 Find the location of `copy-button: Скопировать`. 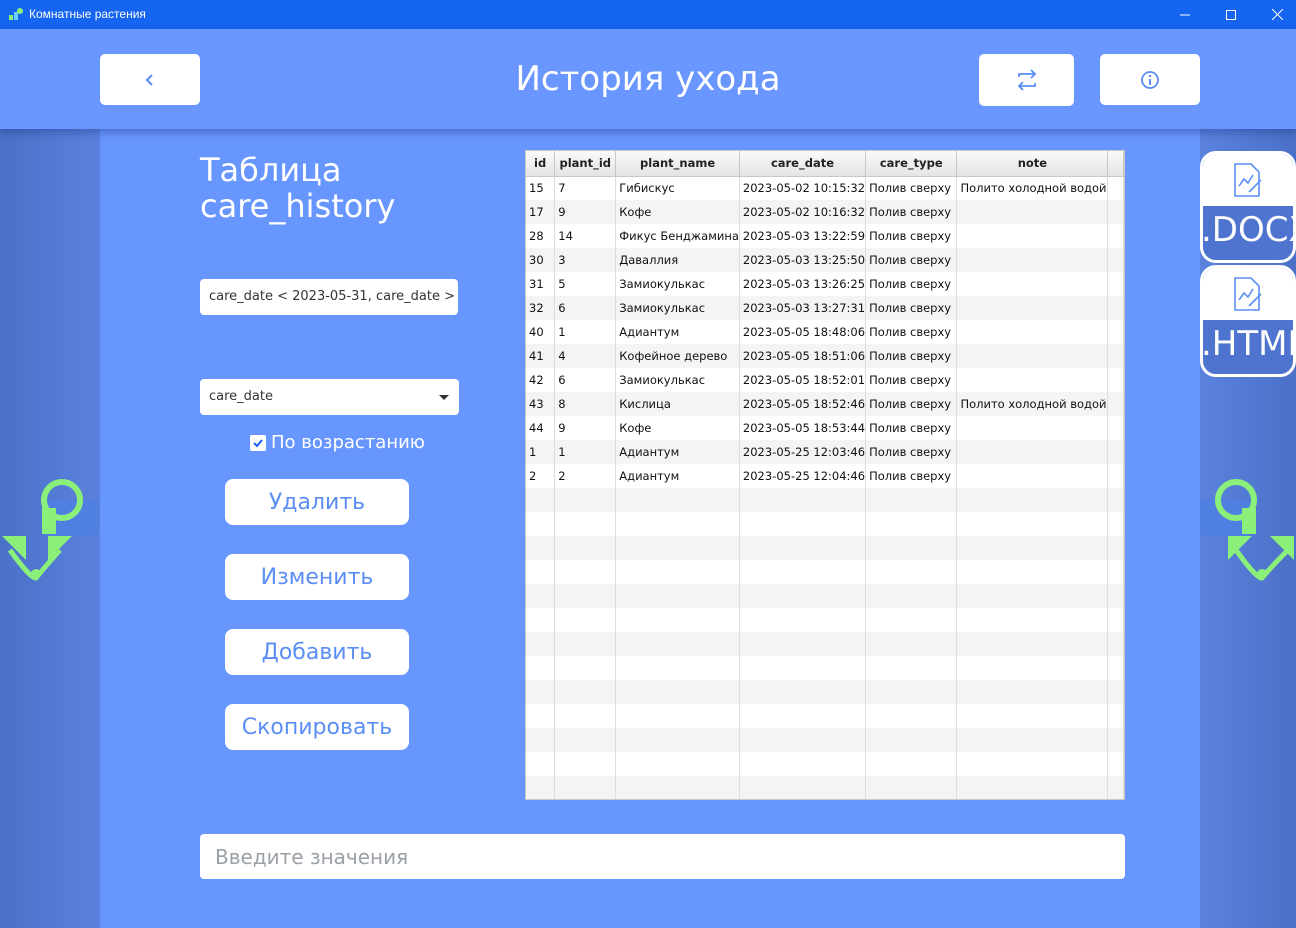

copy-button: Скопировать is located at coordinates (317, 727).